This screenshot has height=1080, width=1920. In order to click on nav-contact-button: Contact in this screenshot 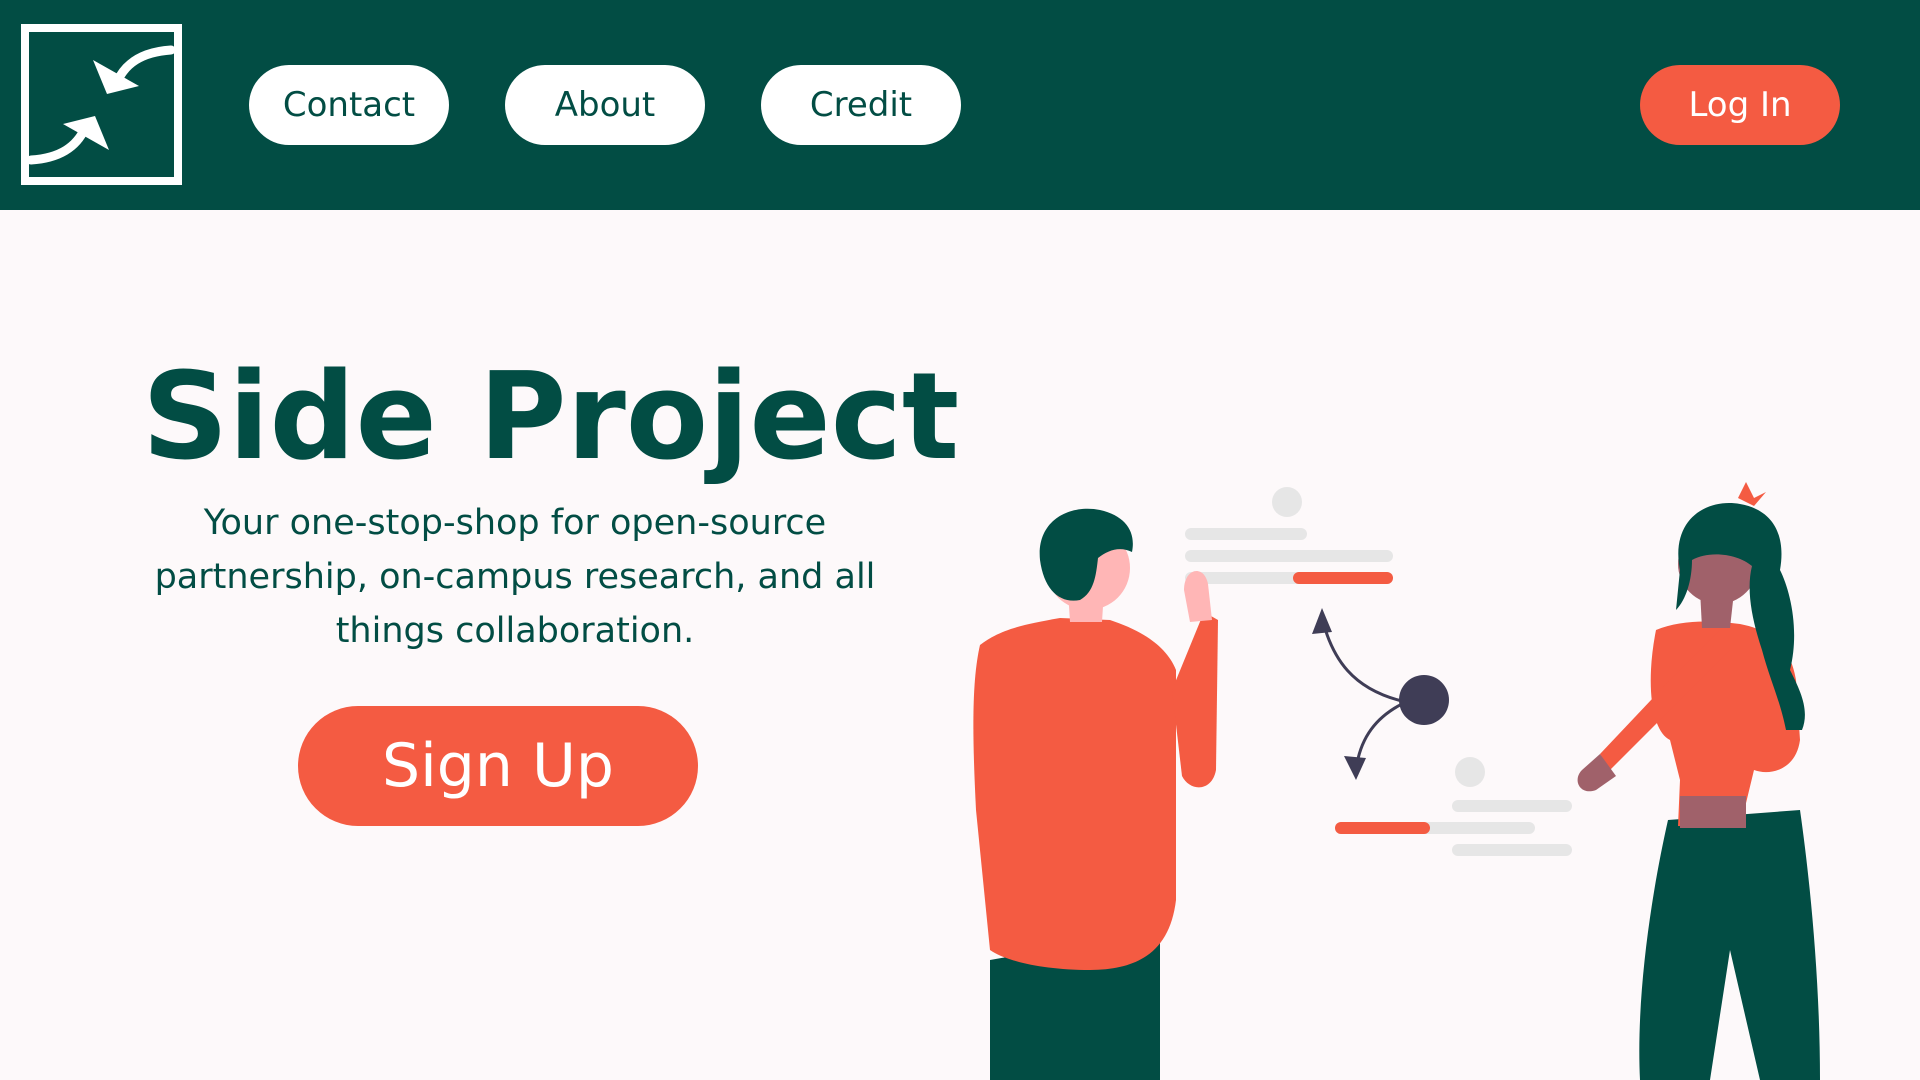, I will do `click(349, 105)`.